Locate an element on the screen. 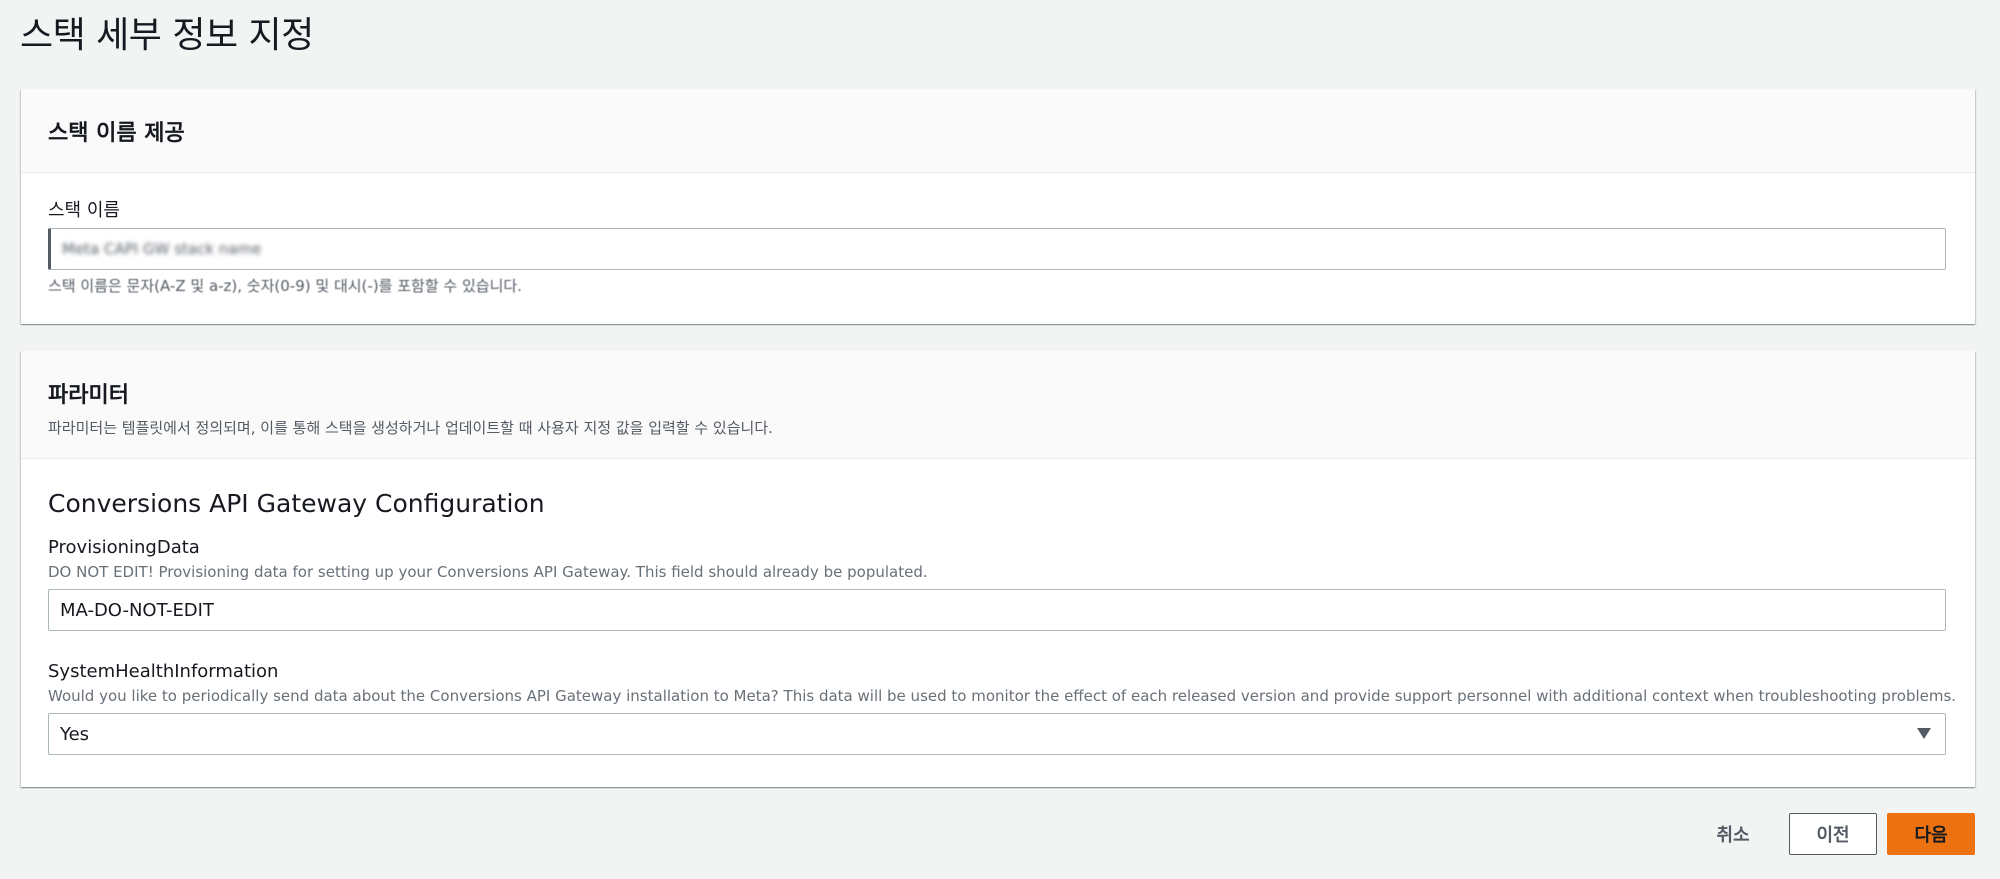 The width and height of the screenshot is (2000, 879). parameters-panel-title: 파라미터 is located at coordinates (88, 395).